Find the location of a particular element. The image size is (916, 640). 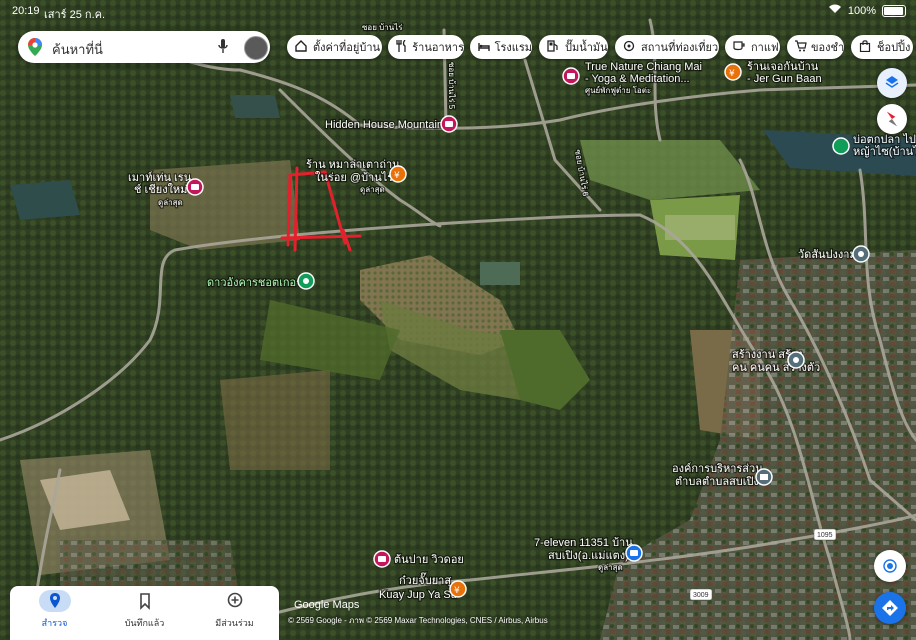

chip-restaurant: ร้านอาหาร is located at coordinates (426, 47).